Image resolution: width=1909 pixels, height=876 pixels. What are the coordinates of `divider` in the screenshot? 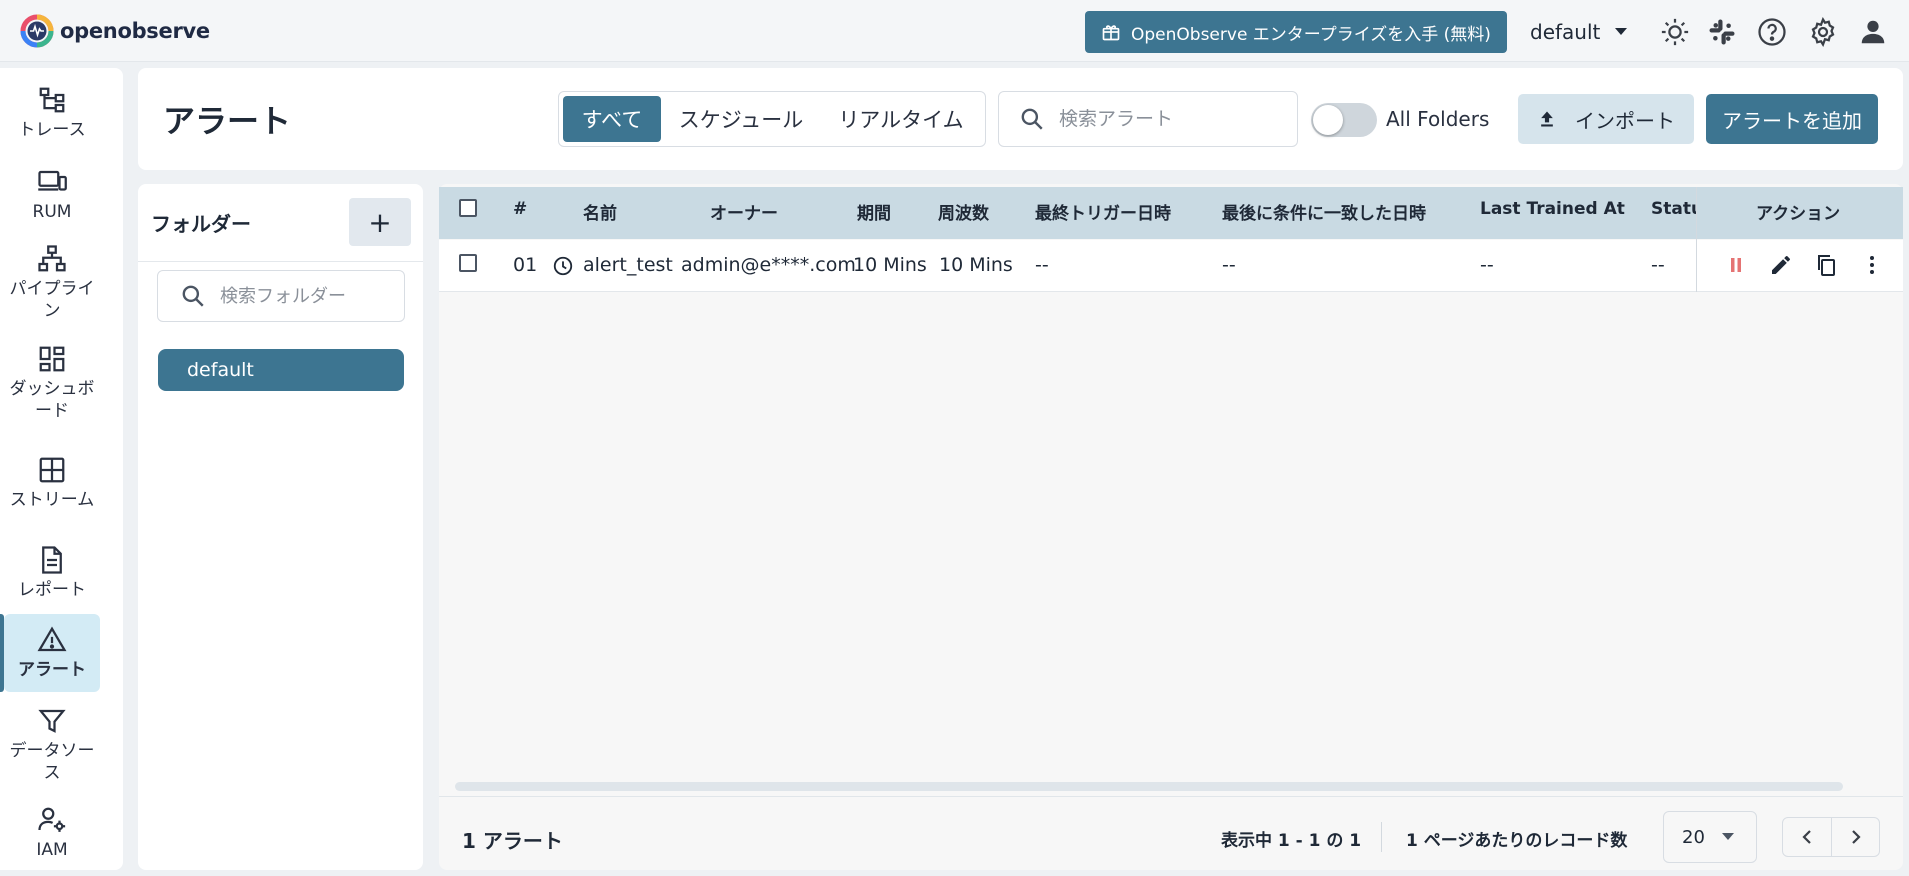 It's located at (280, 261).